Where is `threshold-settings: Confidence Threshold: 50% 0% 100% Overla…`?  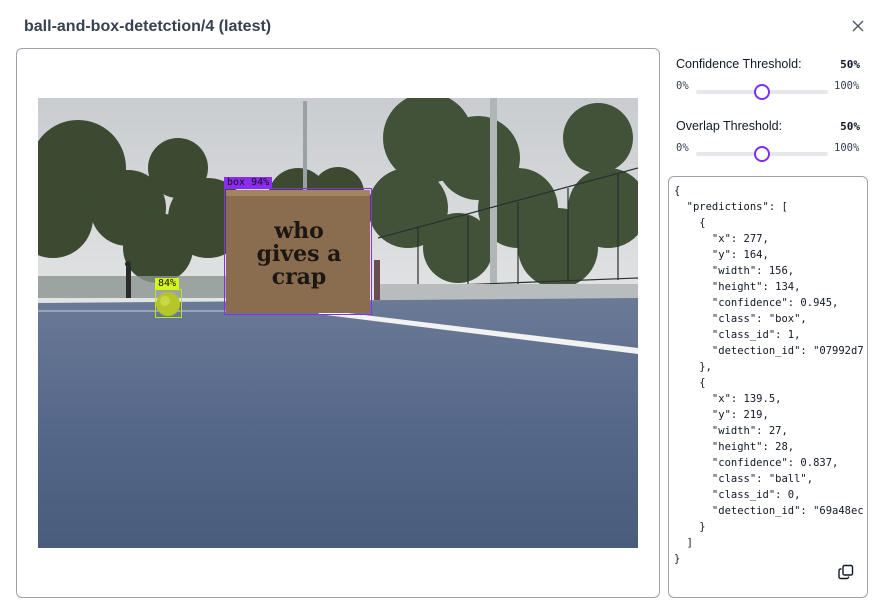
threshold-settings: Confidence Threshold: 50% 0% 100% Overla… is located at coordinates (768, 110).